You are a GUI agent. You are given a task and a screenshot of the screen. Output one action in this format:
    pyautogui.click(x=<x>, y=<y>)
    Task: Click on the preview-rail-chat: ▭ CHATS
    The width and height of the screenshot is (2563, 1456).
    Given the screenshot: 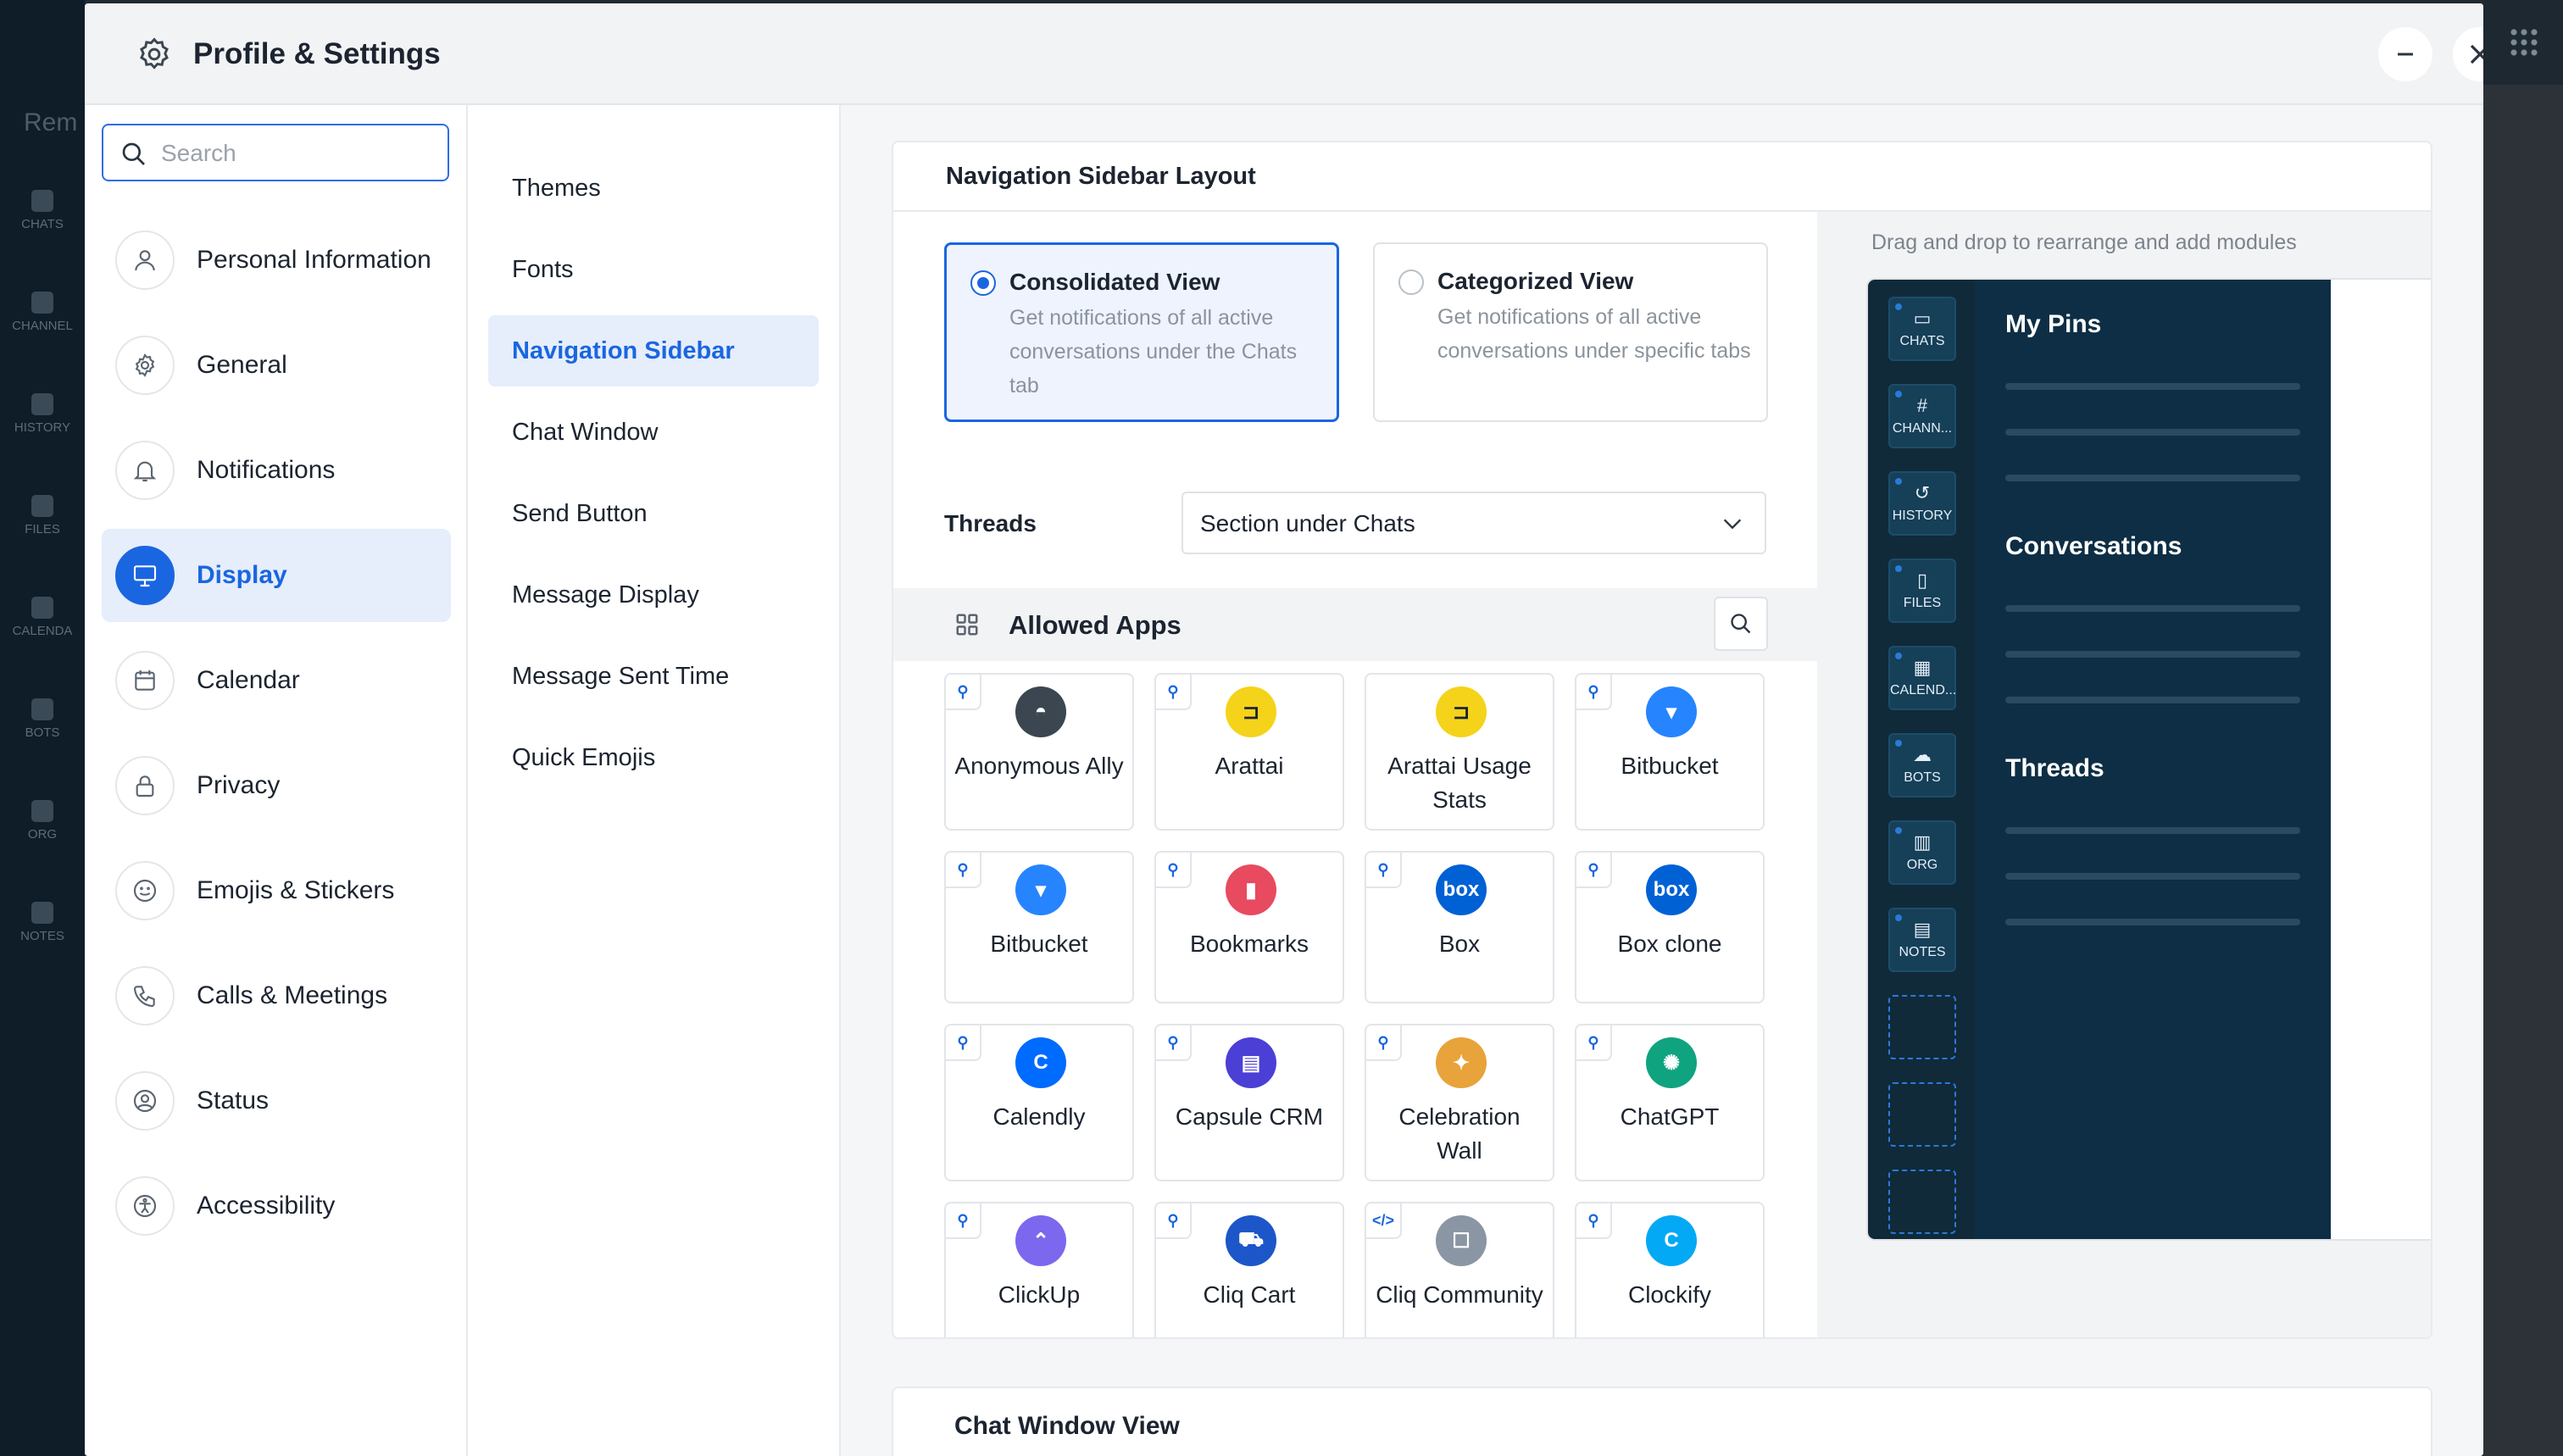 What is the action you would take?
    pyautogui.click(x=1922, y=329)
    